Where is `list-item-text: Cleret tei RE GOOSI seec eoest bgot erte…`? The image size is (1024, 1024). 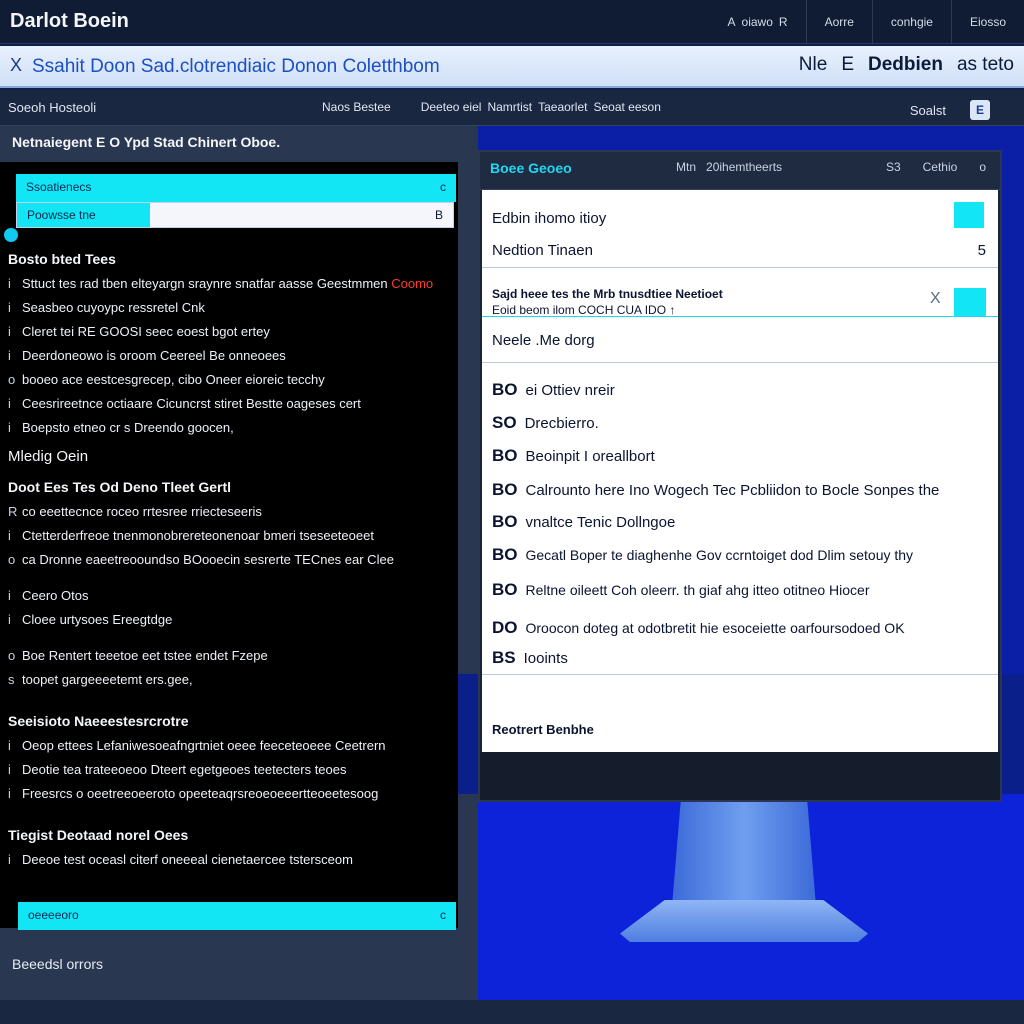
list-item-text: Cleret tei RE GOOSI seec eoest bgot erte… is located at coordinates (146, 331).